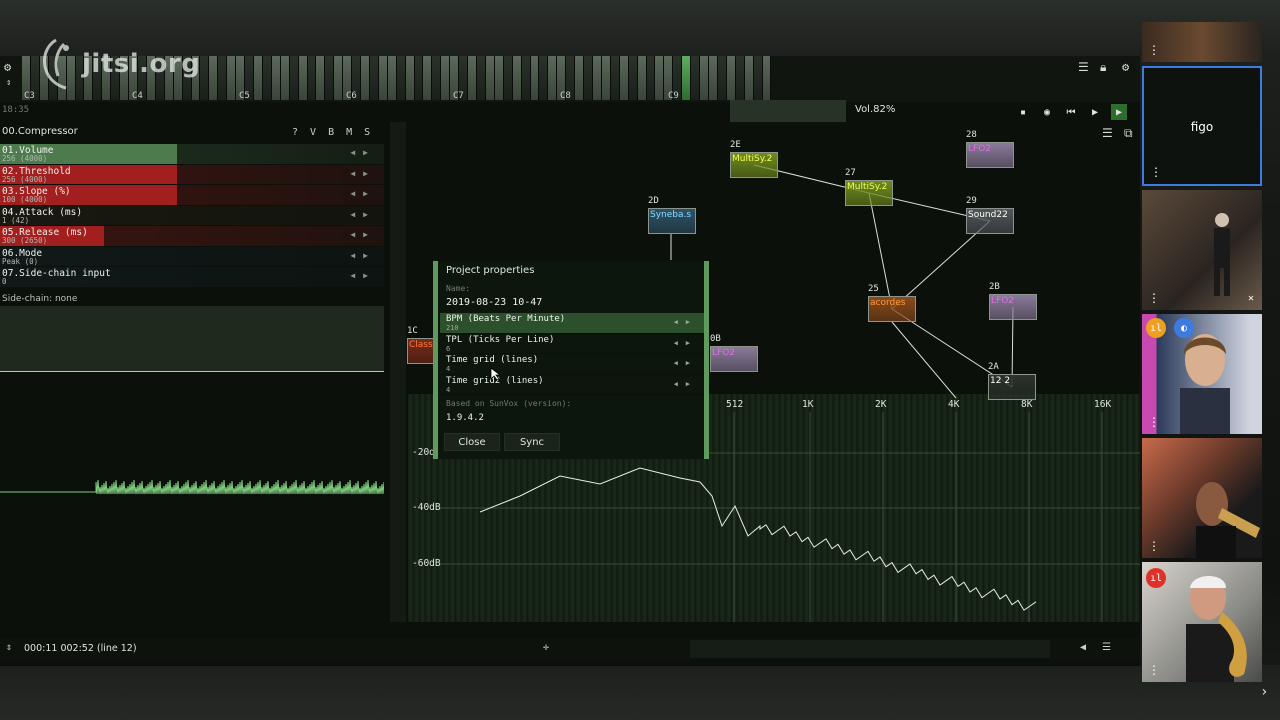  What do you see at coordinates (398, 372) in the screenshot?
I see `panel-divider` at bounding box center [398, 372].